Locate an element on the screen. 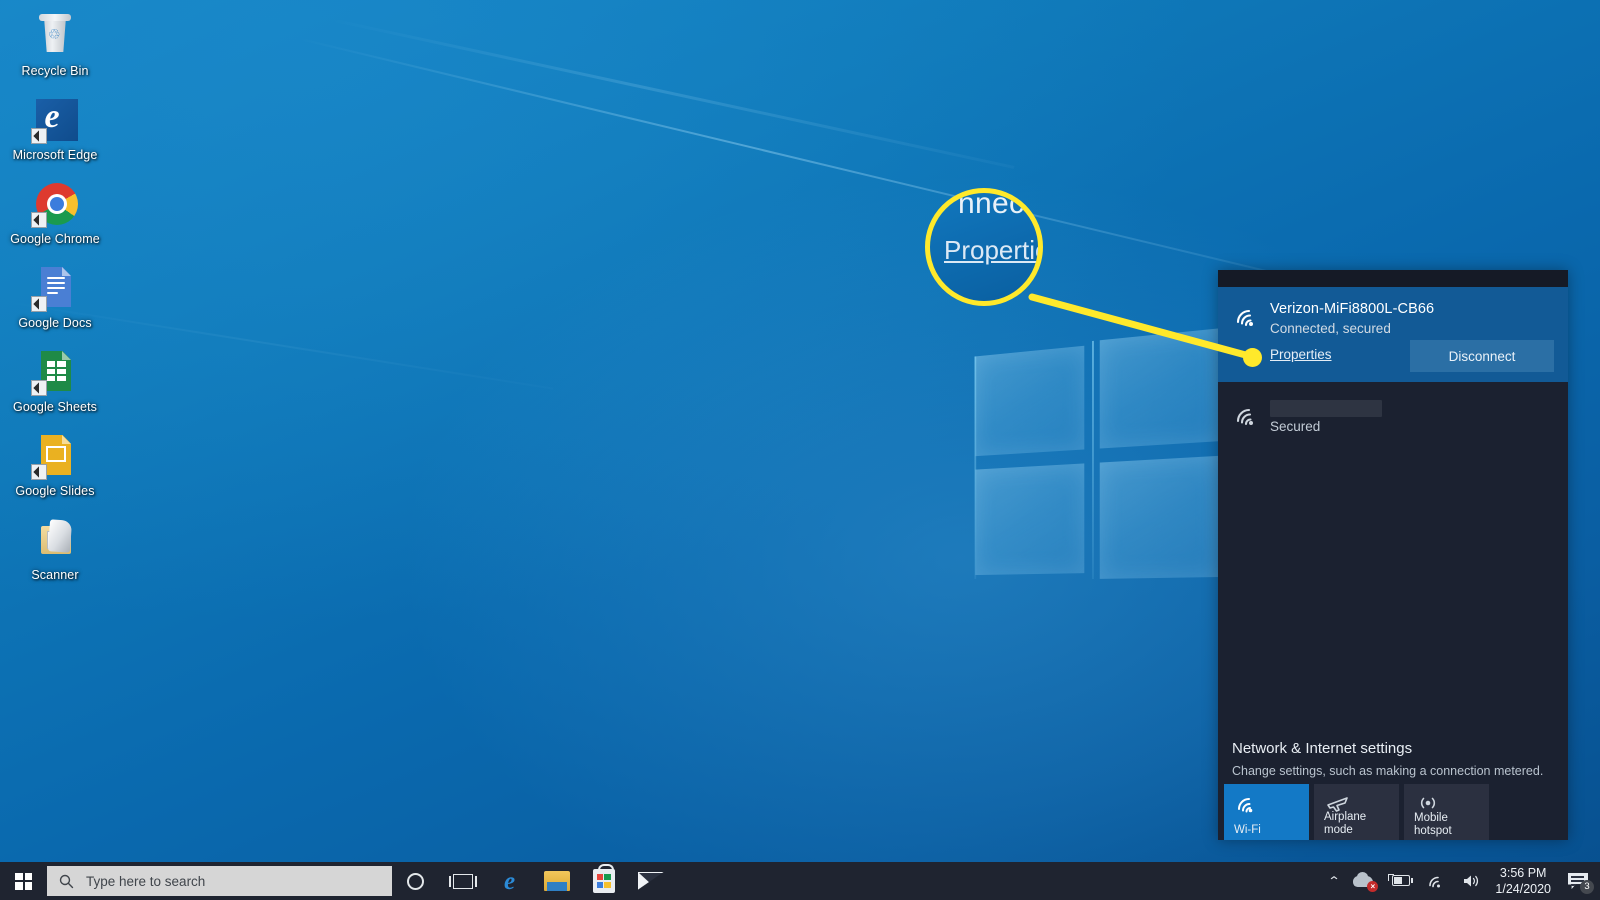 Image resolution: width=1600 pixels, height=900 pixels. desktop-icon-label: Google Docs is located at coordinates (55, 323).